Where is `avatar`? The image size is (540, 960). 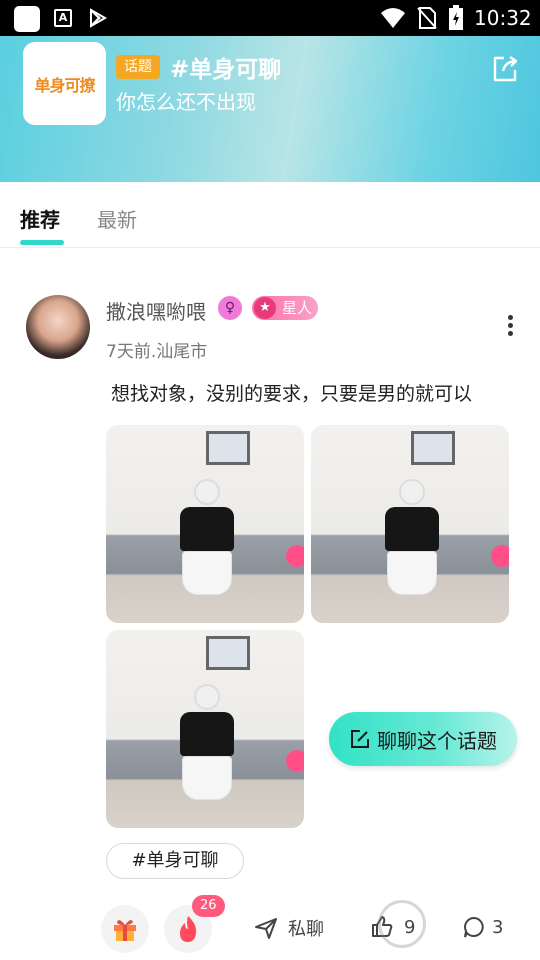 avatar is located at coordinates (58, 327).